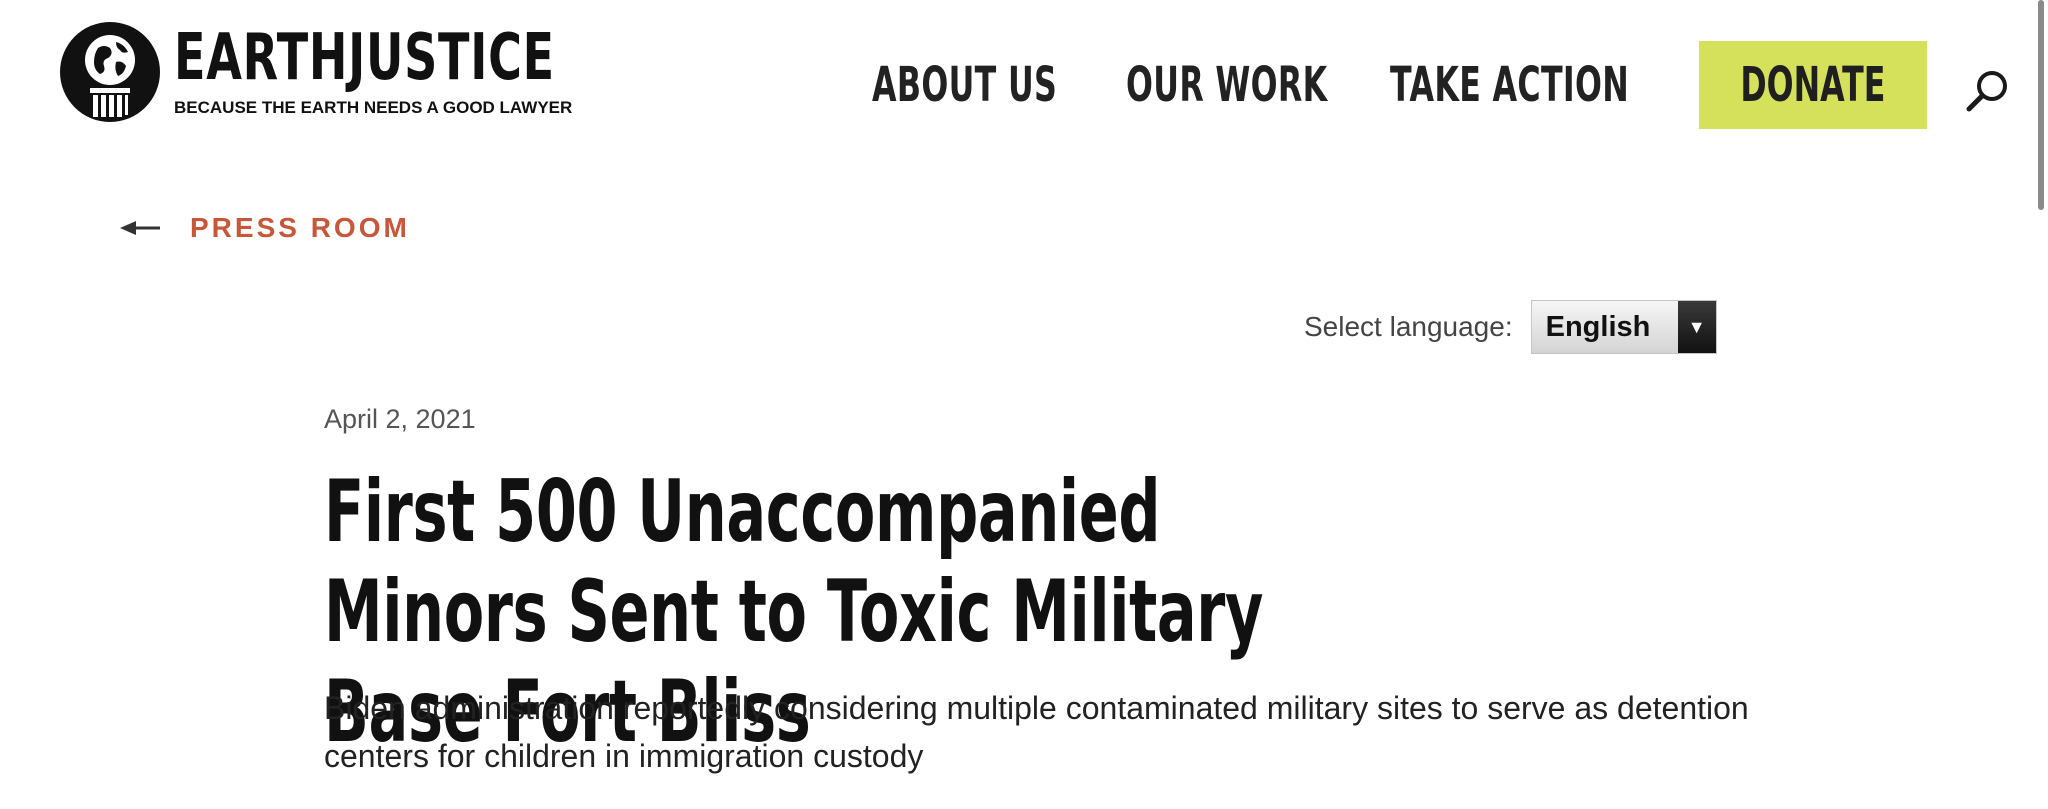 The height and width of the screenshot is (809, 2048). I want to click on language-selector: Select language: English ▼, so click(1510, 327).